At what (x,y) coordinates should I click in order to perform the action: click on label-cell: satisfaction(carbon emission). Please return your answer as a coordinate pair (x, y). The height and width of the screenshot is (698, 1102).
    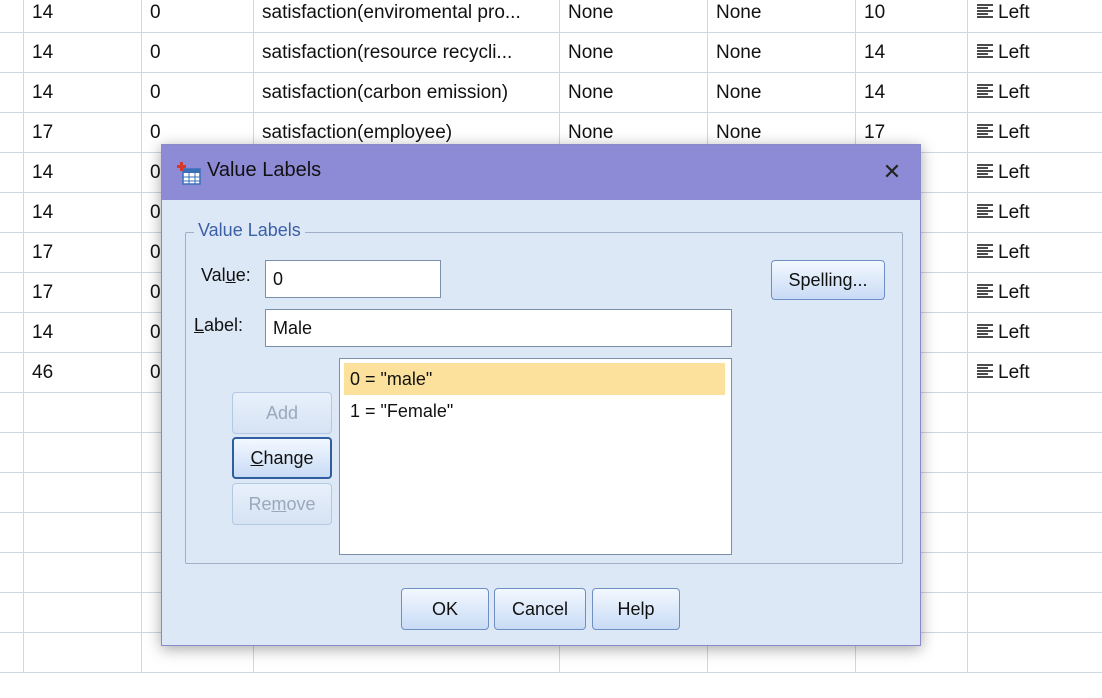
    Looking at the image, I should click on (407, 93).